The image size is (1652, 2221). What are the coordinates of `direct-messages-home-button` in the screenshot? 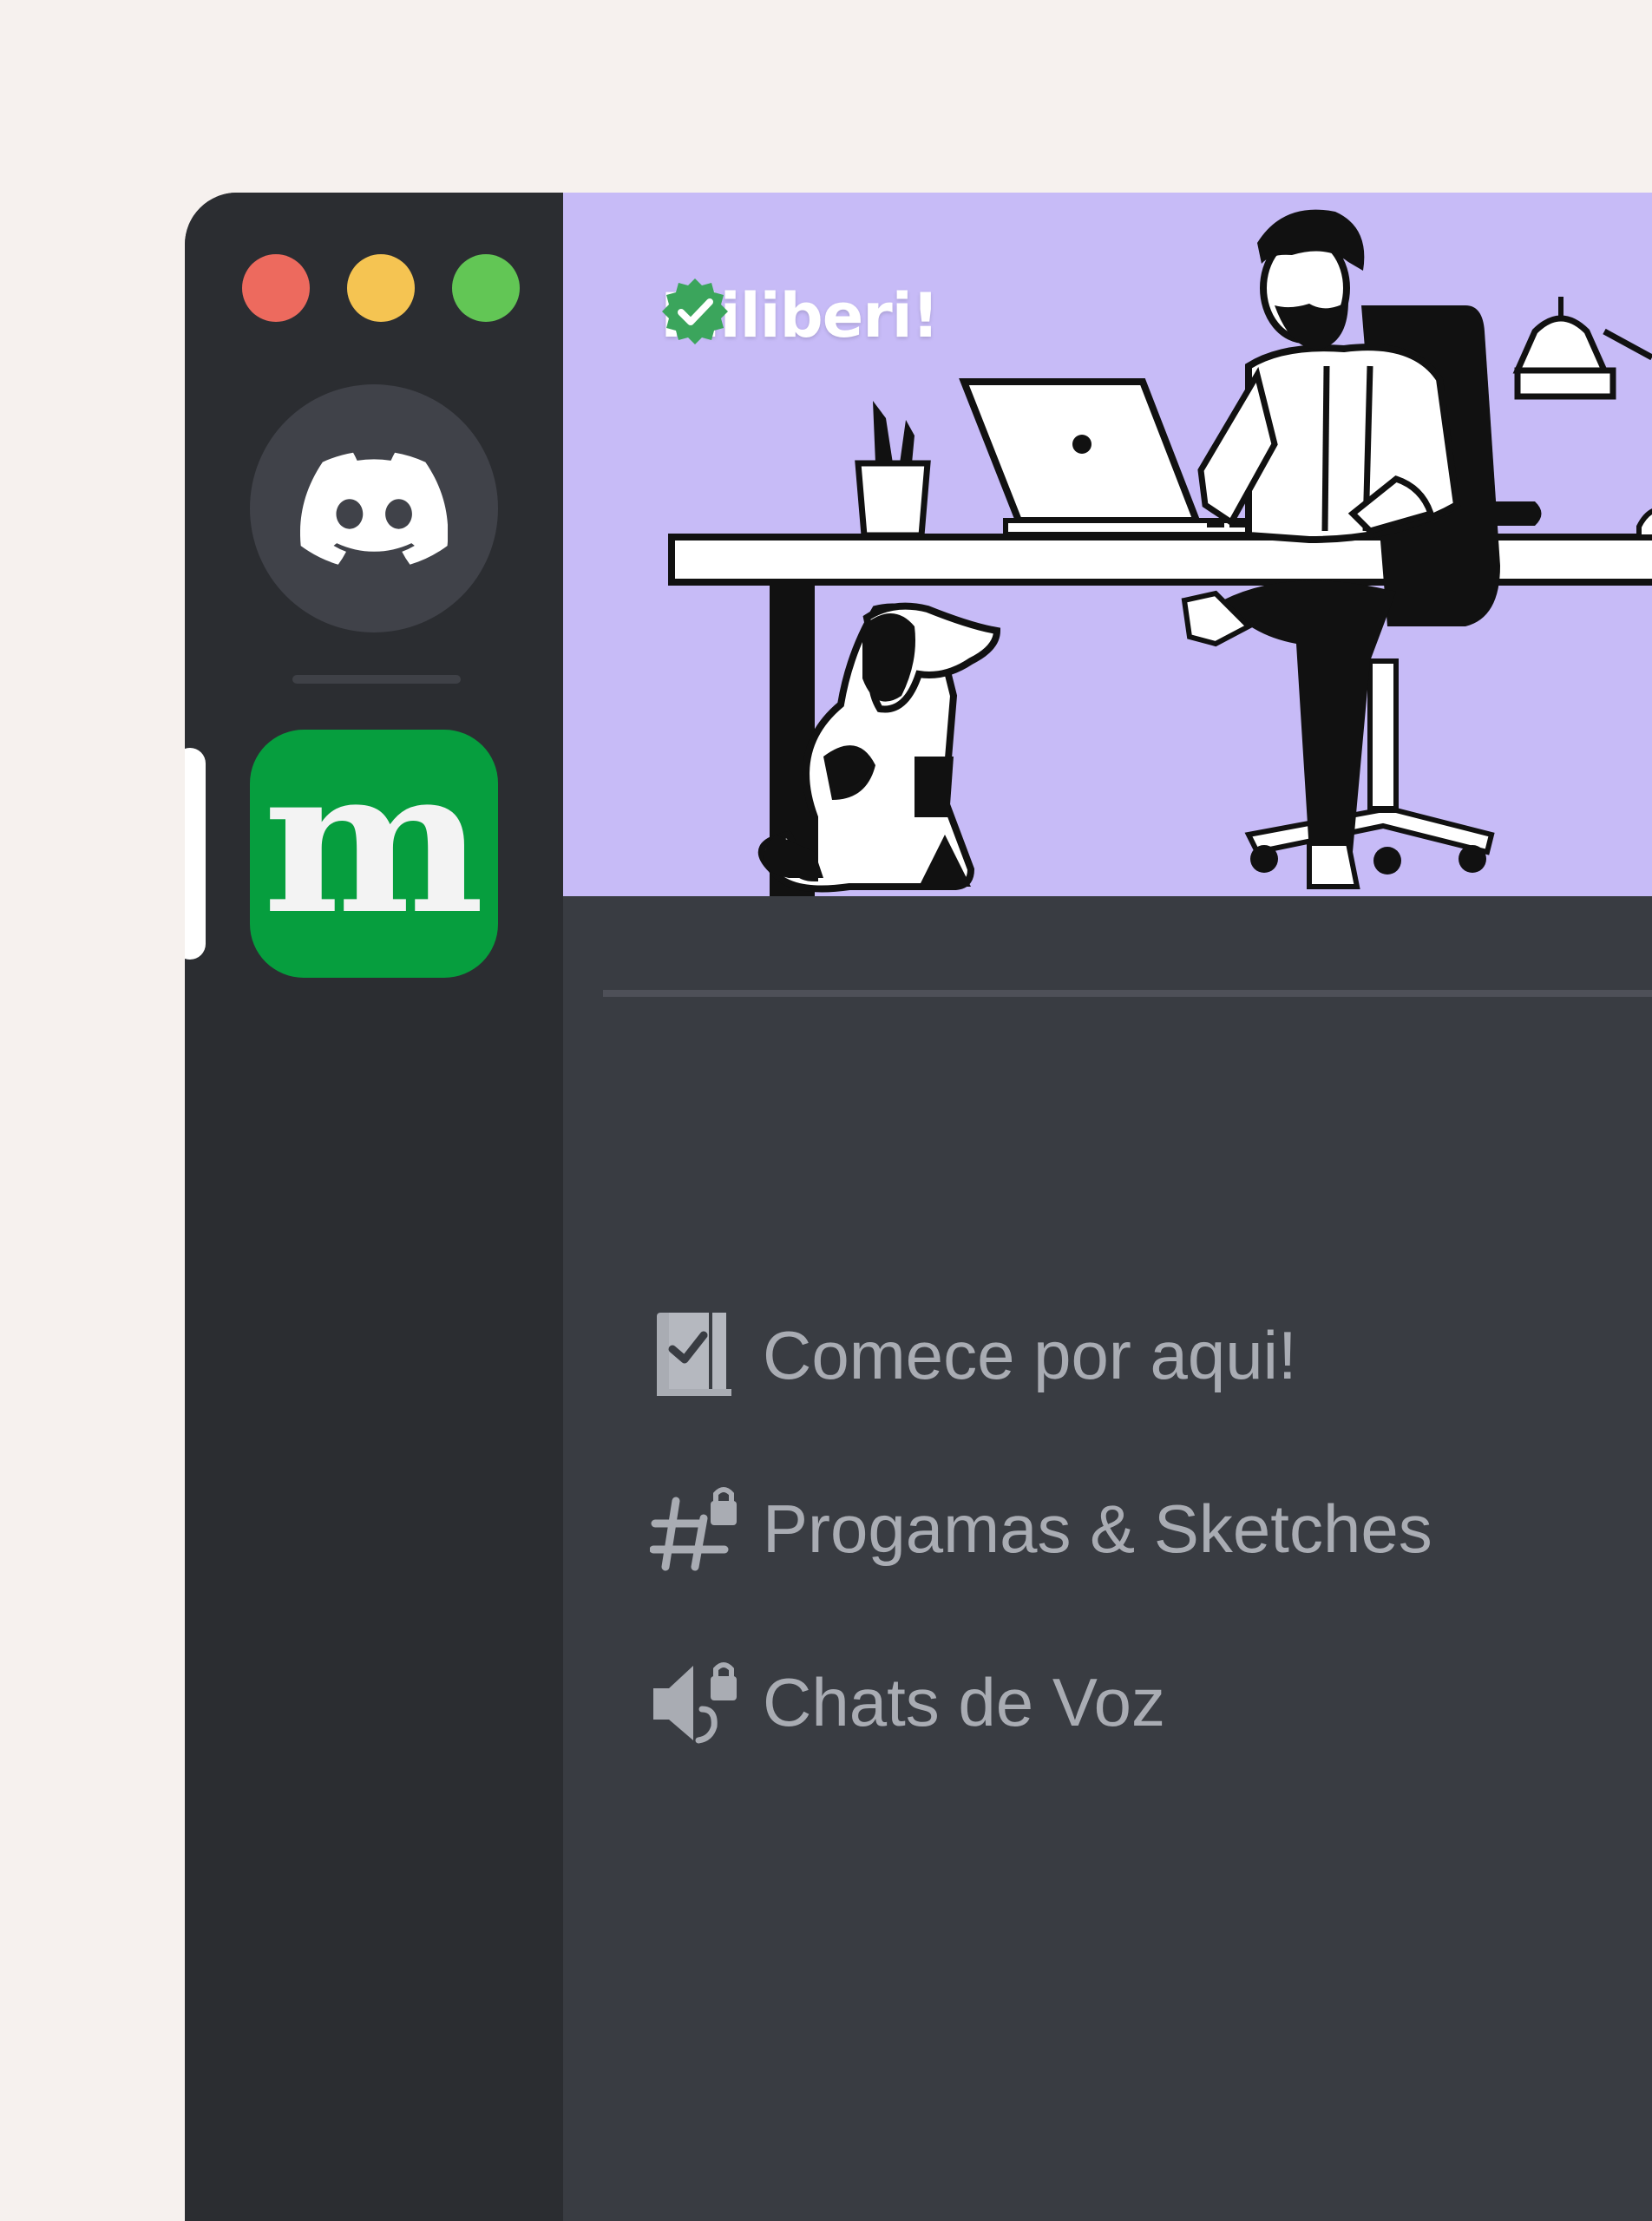 It's located at (374, 508).